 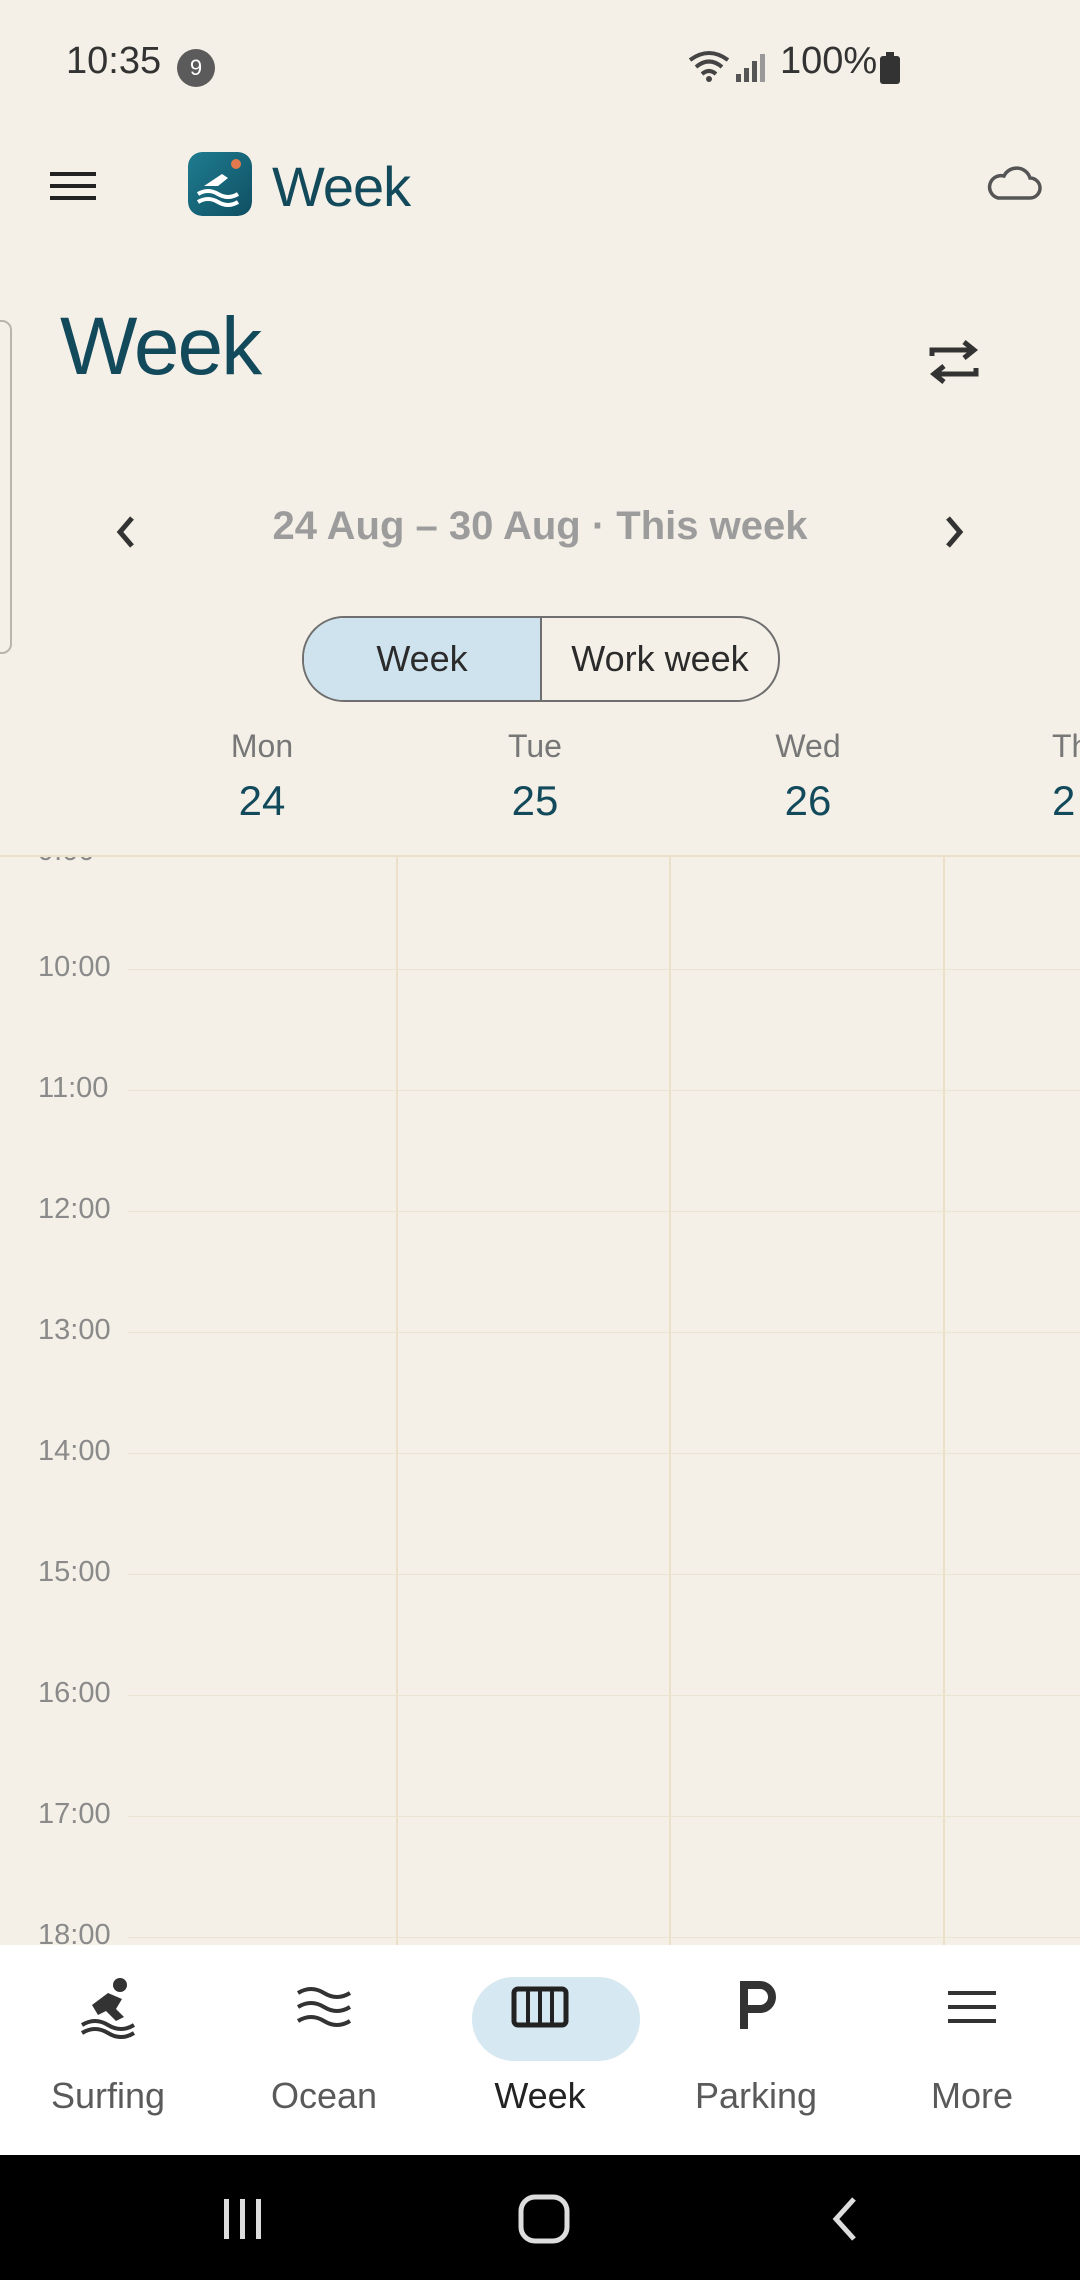 What do you see at coordinates (324, 2007) in the screenshot?
I see `waves-icon` at bounding box center [324, 2007].